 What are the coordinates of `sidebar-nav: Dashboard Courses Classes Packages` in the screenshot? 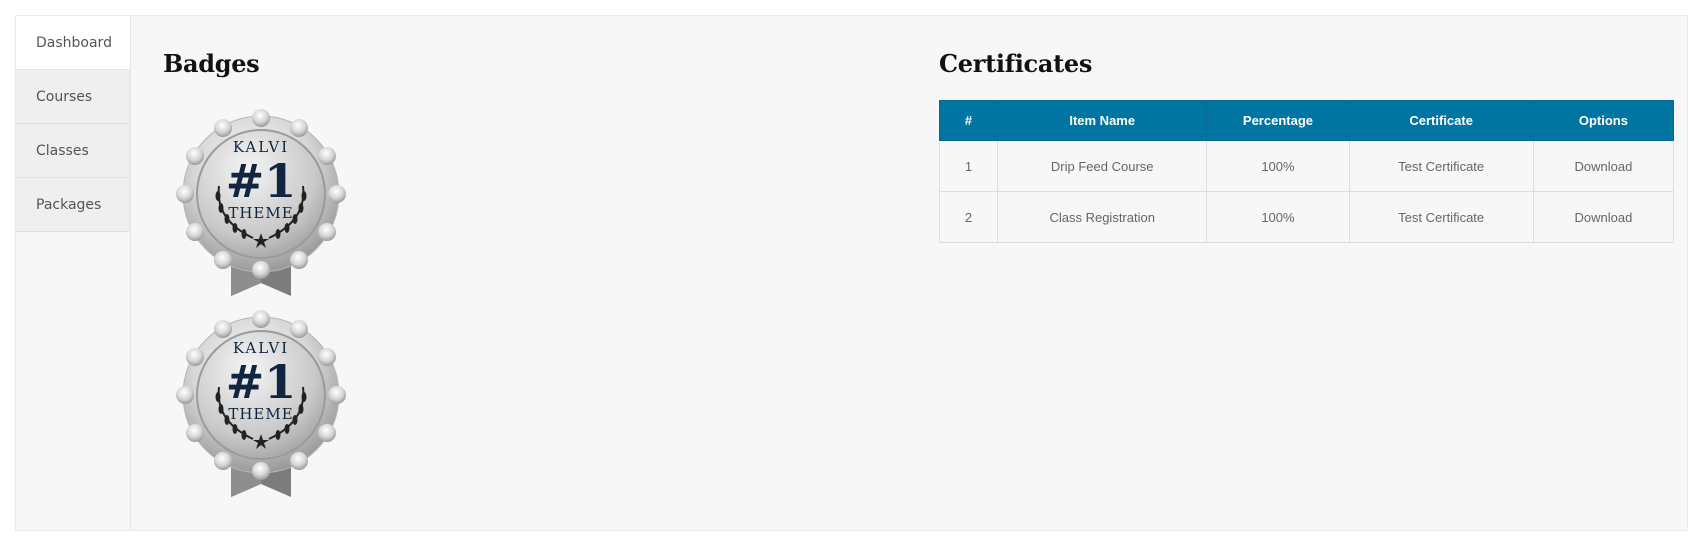 It's located at (73, 124).